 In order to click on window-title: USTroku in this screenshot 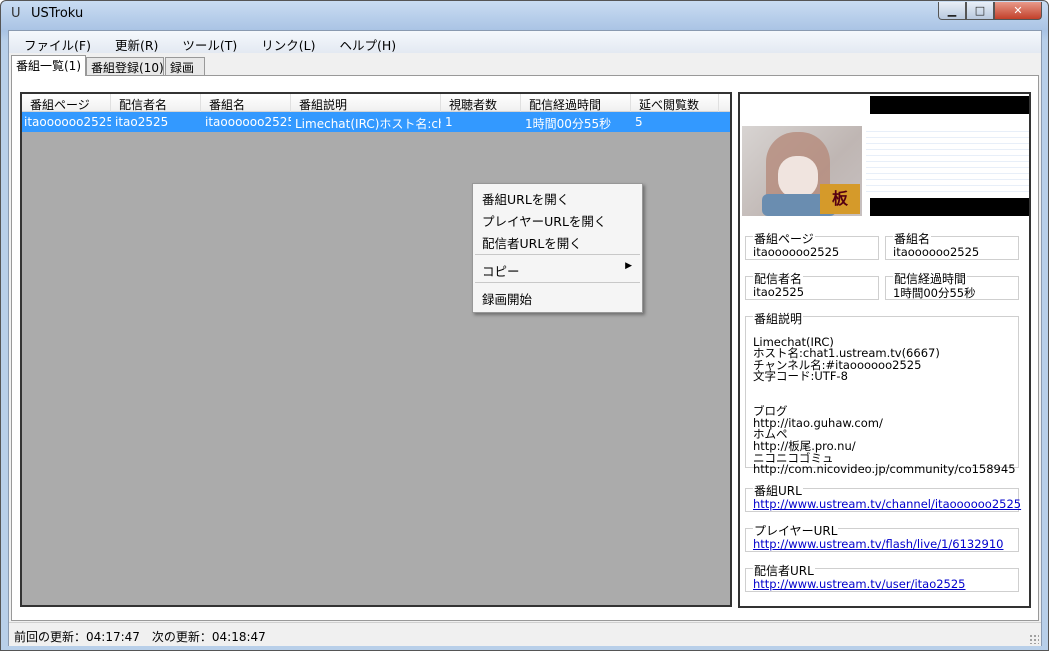, I will do `click(57, 13)`.